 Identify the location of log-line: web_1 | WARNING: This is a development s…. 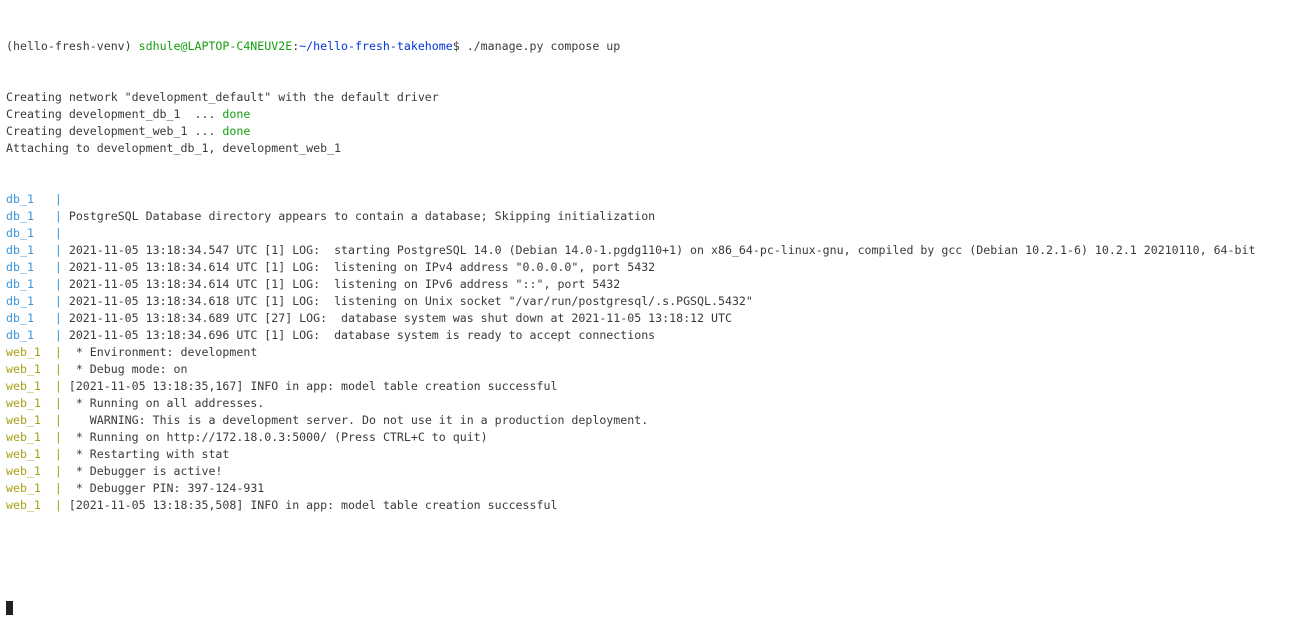
(630, 420).